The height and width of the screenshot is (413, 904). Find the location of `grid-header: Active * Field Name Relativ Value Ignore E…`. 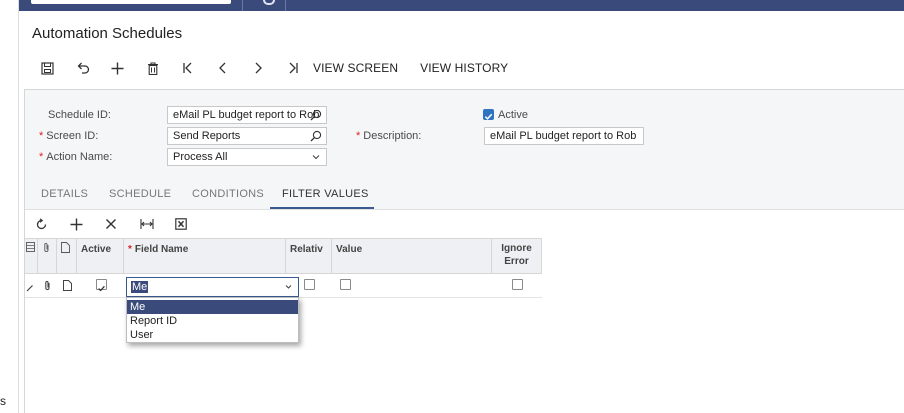

grid-header: Active * Field Name Relativ Value Ignore E… is located at coordinates (283, 256).